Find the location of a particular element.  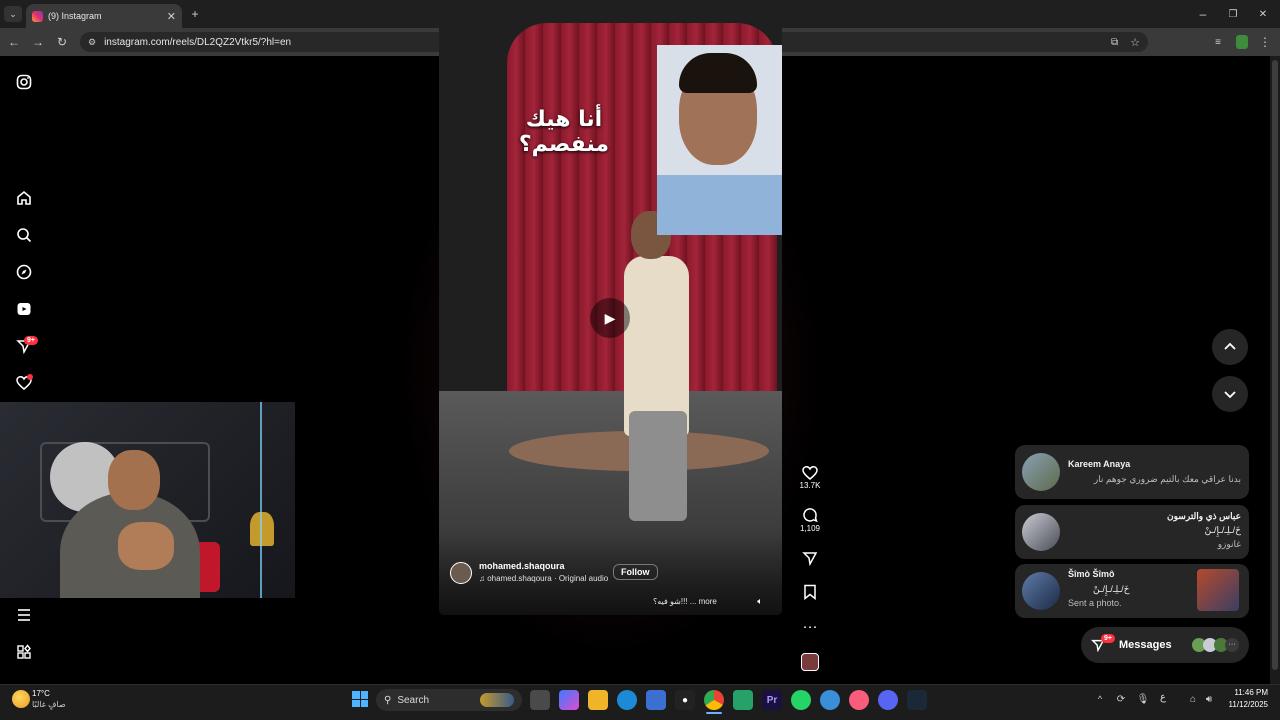

bookmark-icon is located at coordinates (810, 592).